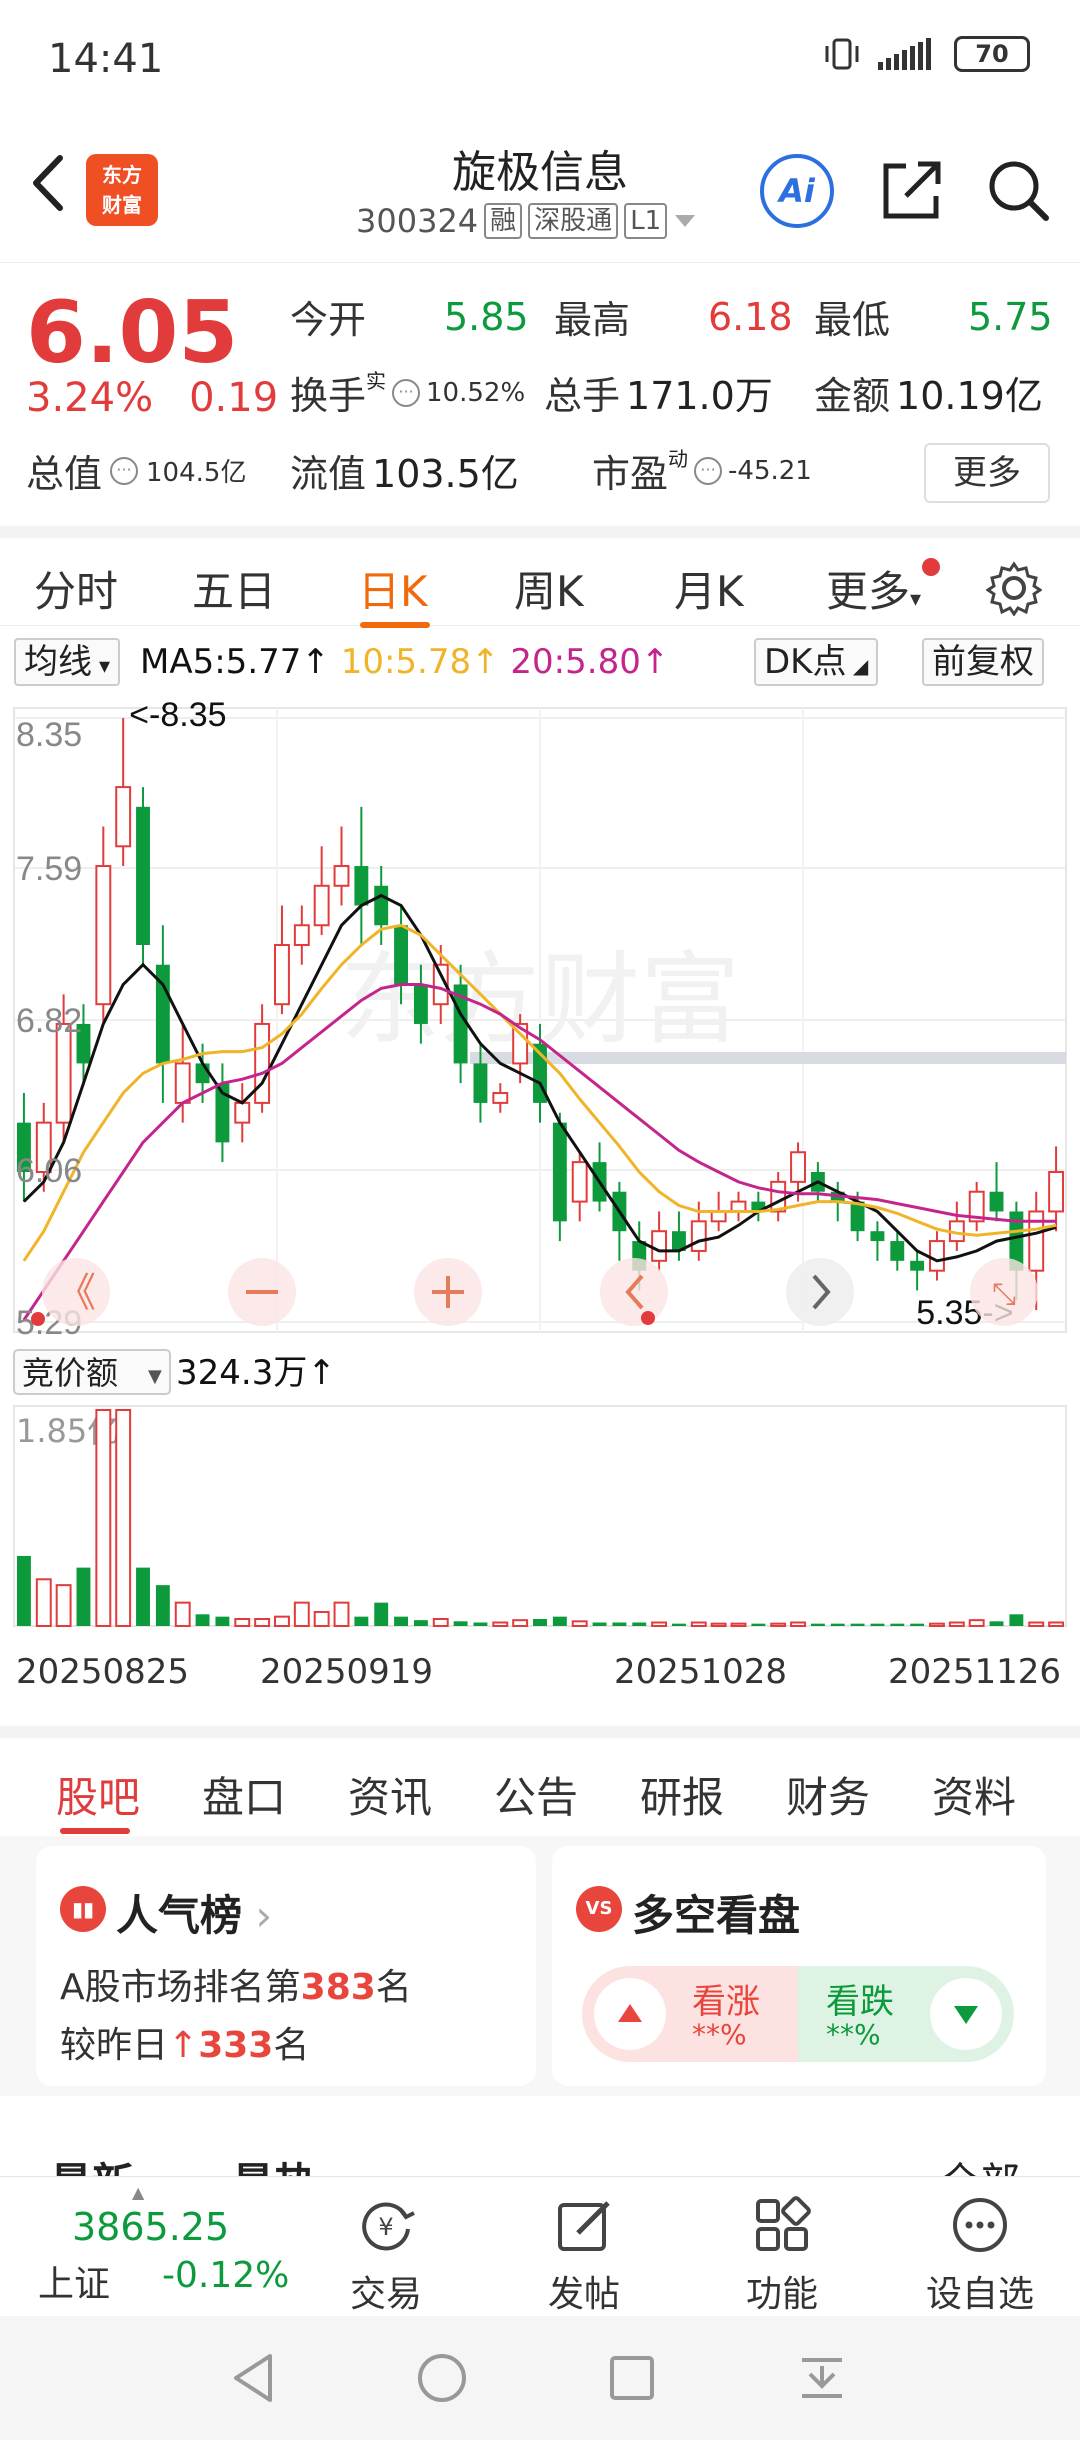  Describe the element at coordinates (828, 1794) in the screenshot. I see `tab-financials: 财务` at that location.